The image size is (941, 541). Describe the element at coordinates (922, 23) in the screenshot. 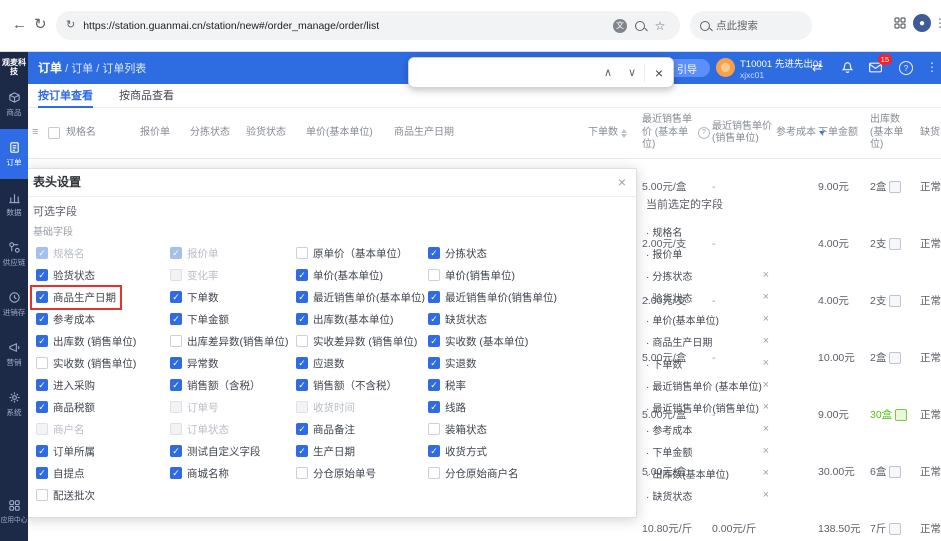

I see `browser-profile-avatar: ●` at that location.